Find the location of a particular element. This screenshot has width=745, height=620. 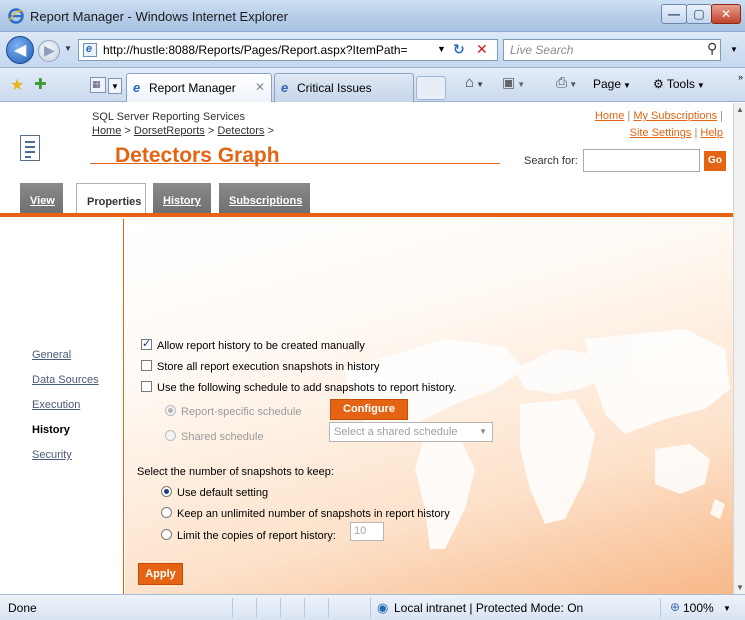

internet-explorer-icon is located at coordinates (16, 16).